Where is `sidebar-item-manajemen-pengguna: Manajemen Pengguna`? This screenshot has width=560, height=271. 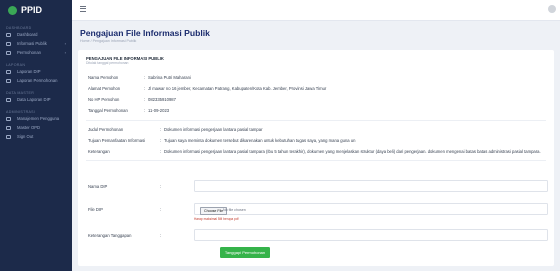 sidebar-item-manajemen-pengguna: Manajemen Pengguna is located at coordinates (36, 118).